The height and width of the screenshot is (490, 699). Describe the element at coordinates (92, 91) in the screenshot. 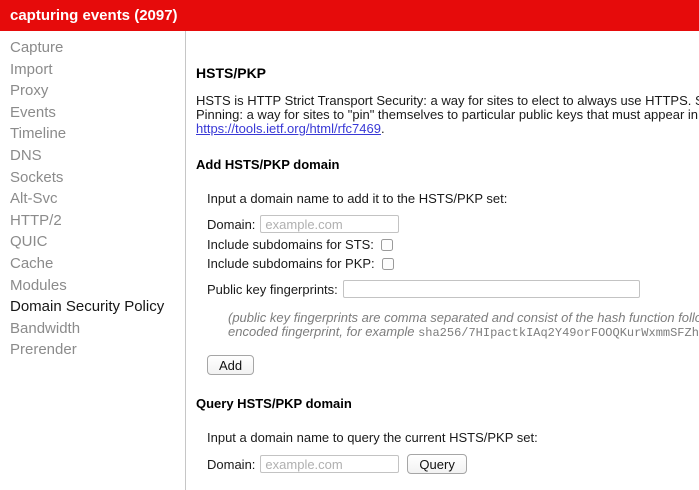

I see `sidebar-item-proxy: Proxy` at that location.